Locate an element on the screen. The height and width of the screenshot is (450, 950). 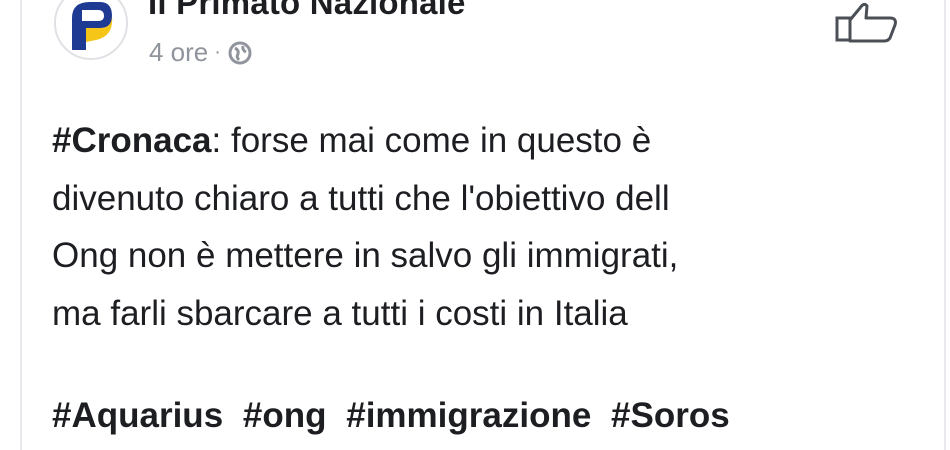
card-left-border is located at coordinates (21, 225).